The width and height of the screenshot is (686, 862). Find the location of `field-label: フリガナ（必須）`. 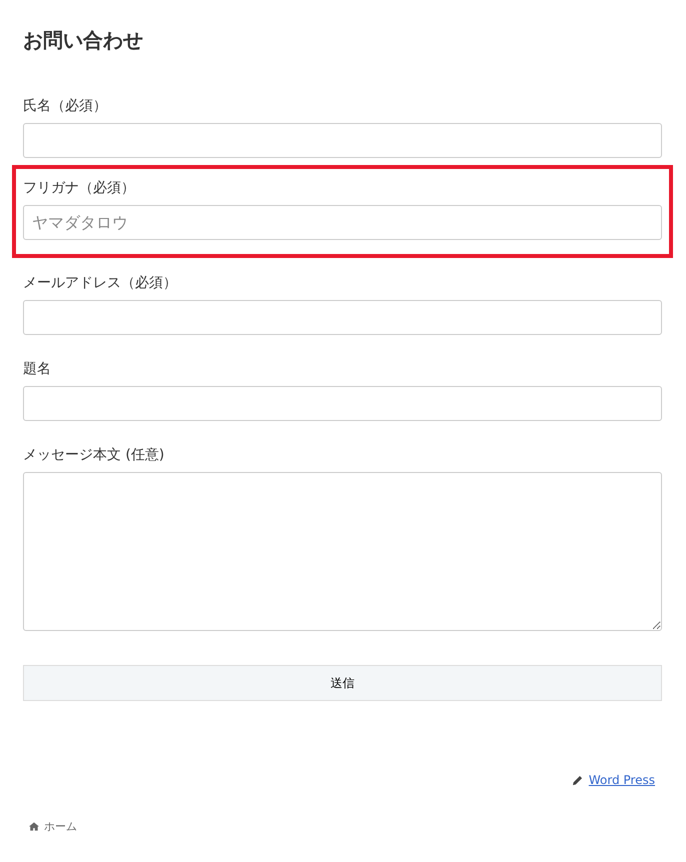

field-label: フリガナ（必須） is located at coordinates (79, 188).